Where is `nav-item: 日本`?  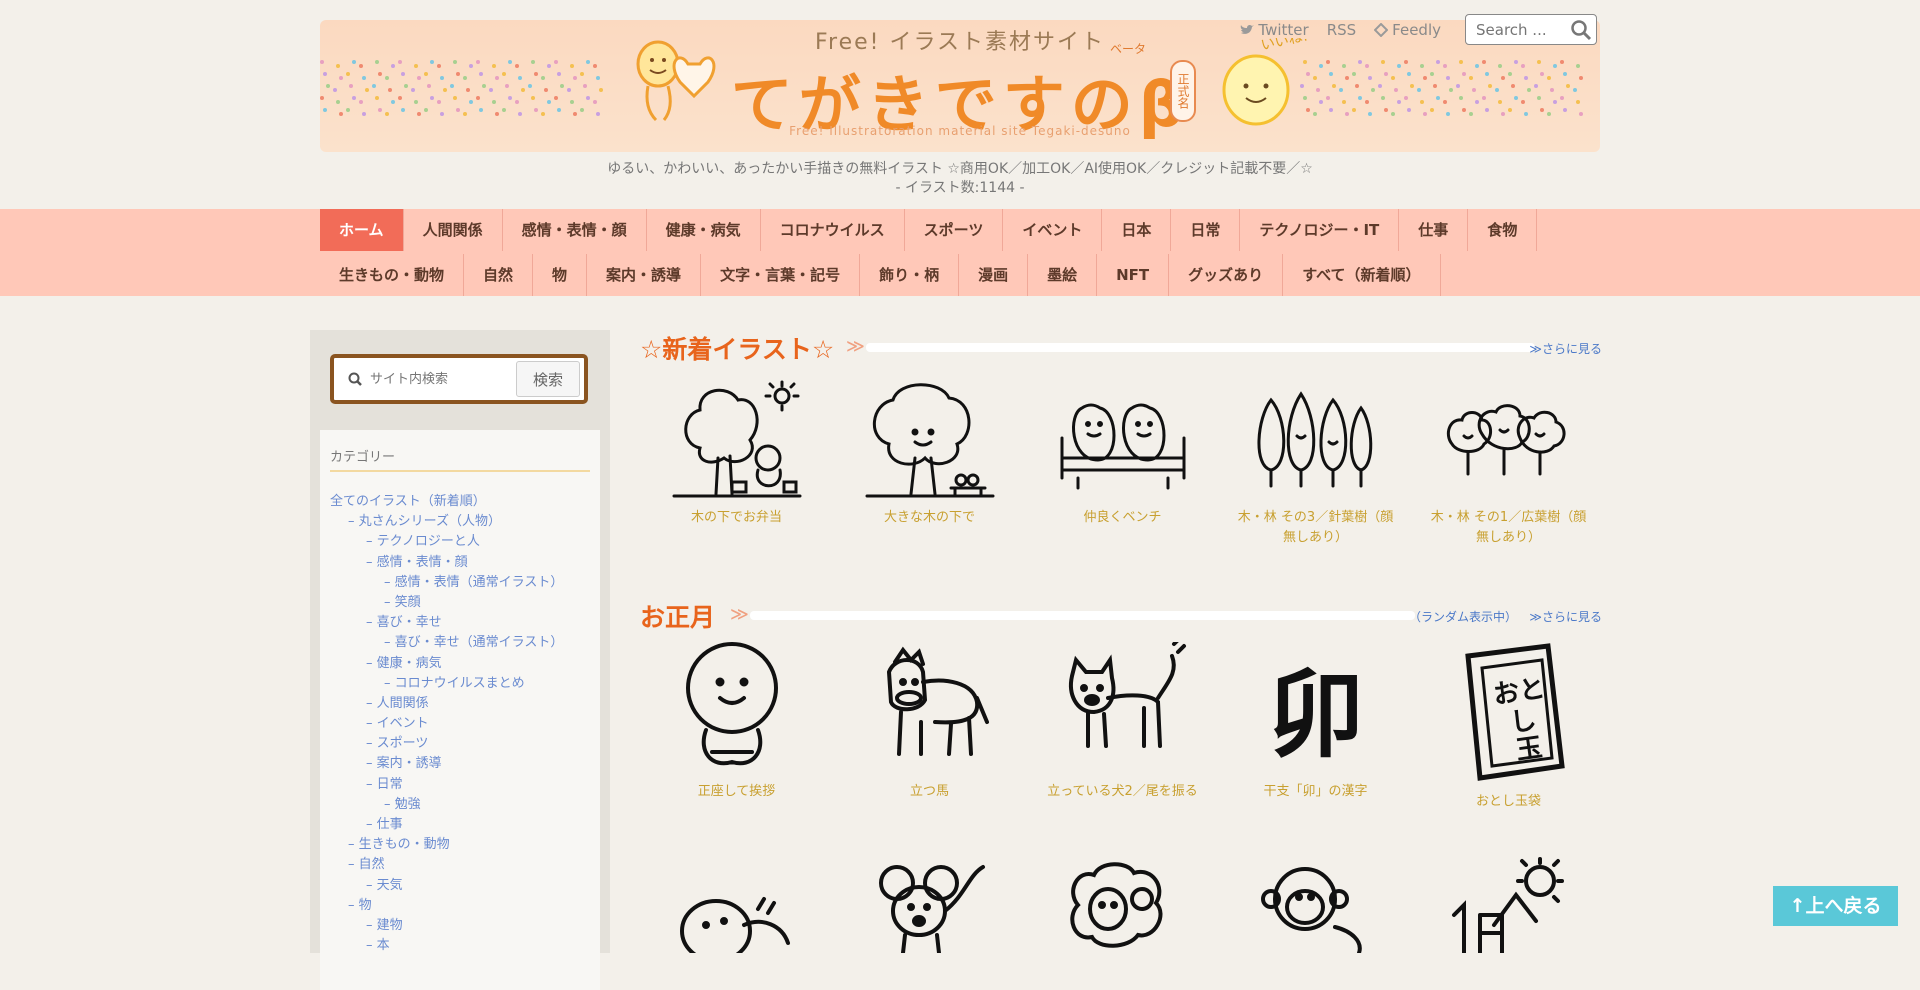
nav-item: 日本 is located at coordinates (1137, 230).